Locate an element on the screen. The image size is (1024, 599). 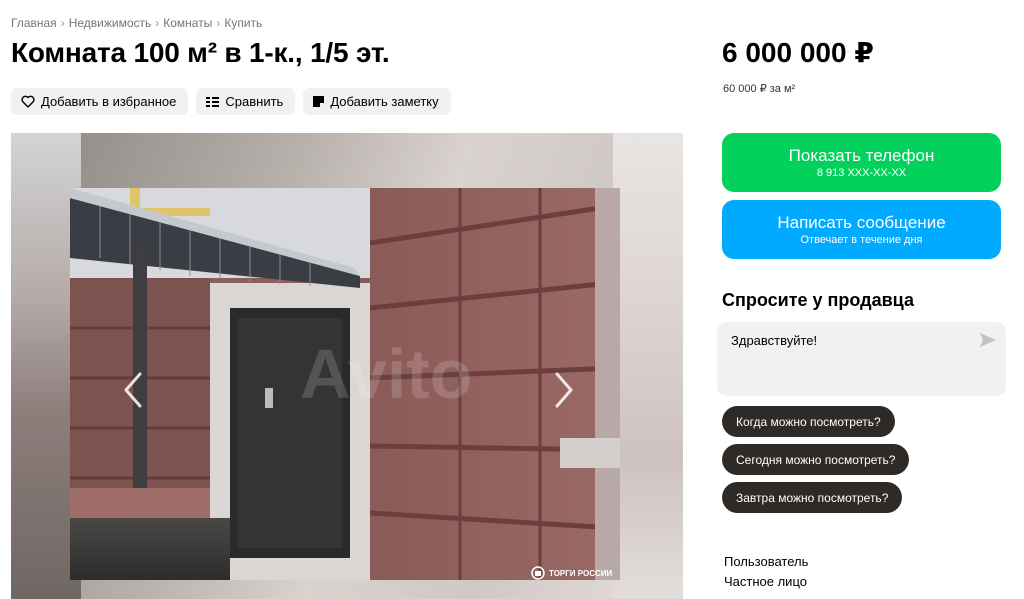
chevron-left-icon is located at coordinates (133, 390).